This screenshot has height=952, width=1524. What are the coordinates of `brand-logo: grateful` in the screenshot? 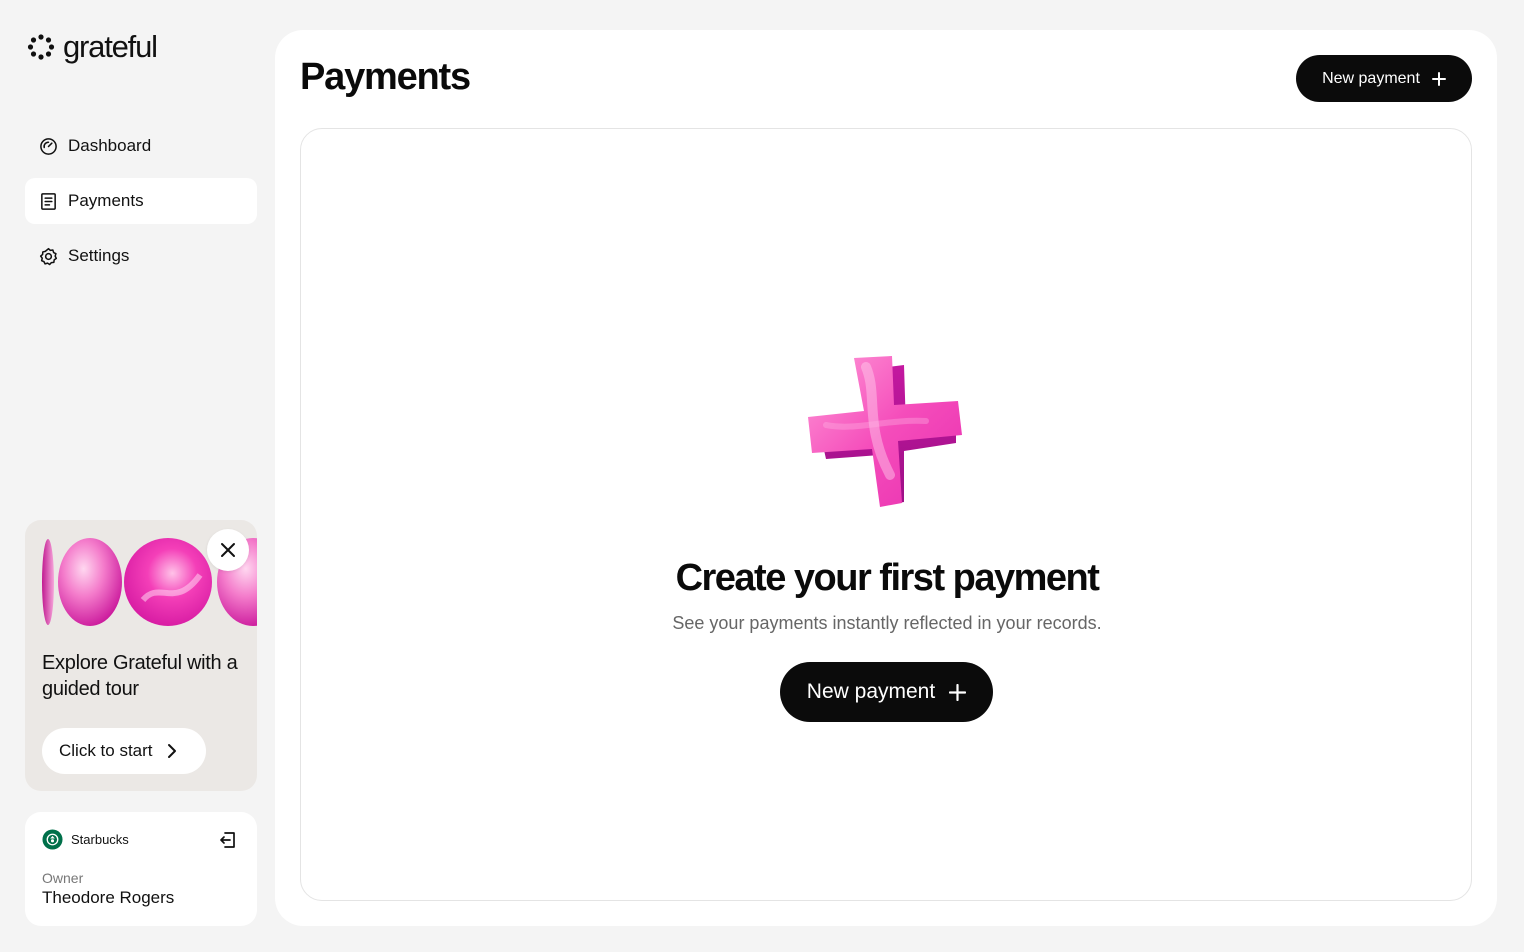 It's located at (91, 47).